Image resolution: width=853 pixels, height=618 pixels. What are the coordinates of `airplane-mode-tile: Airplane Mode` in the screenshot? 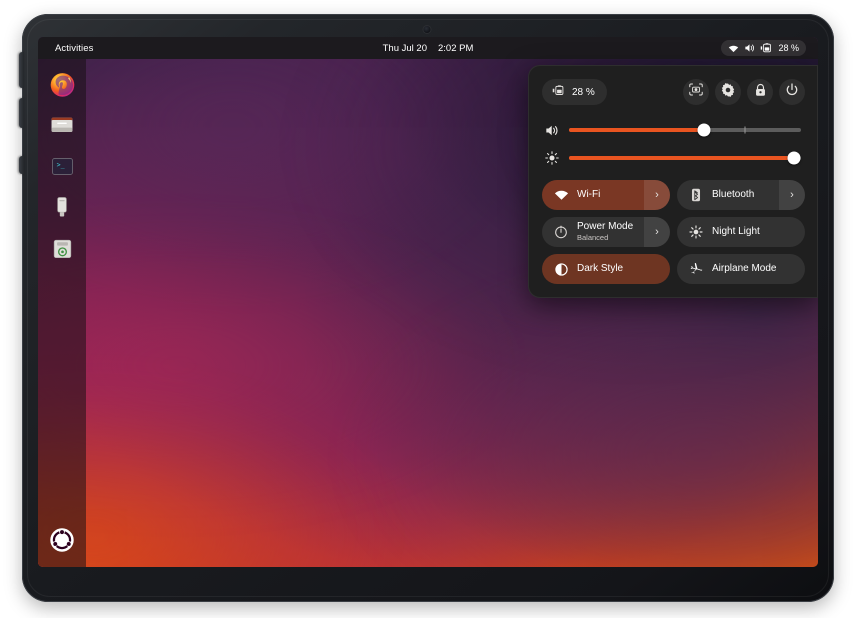 It's located at (741, 269).